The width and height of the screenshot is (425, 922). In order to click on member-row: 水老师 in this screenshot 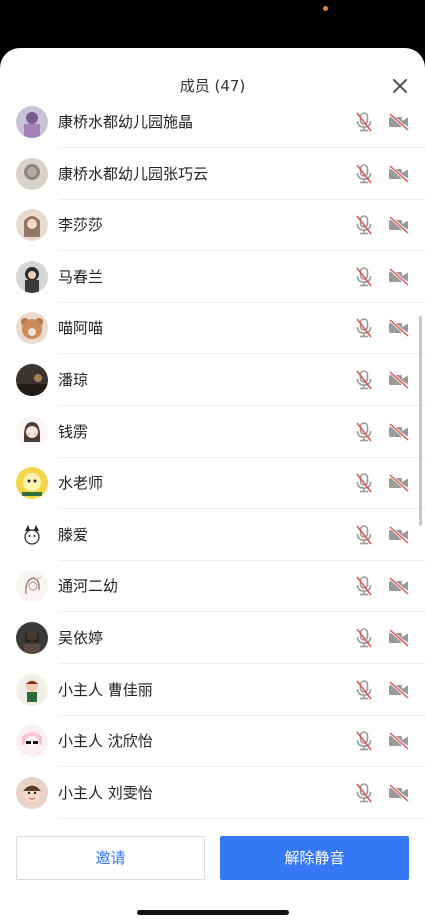, I will do `click(212, 483)`.